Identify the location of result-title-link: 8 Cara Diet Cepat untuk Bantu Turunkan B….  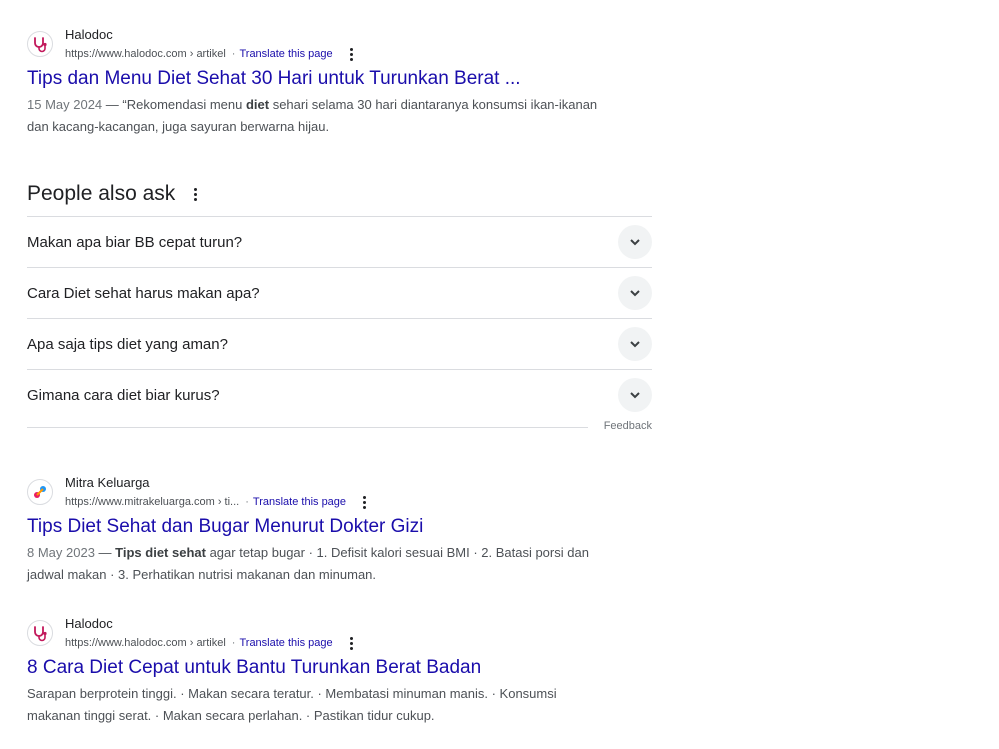
(327, 668).